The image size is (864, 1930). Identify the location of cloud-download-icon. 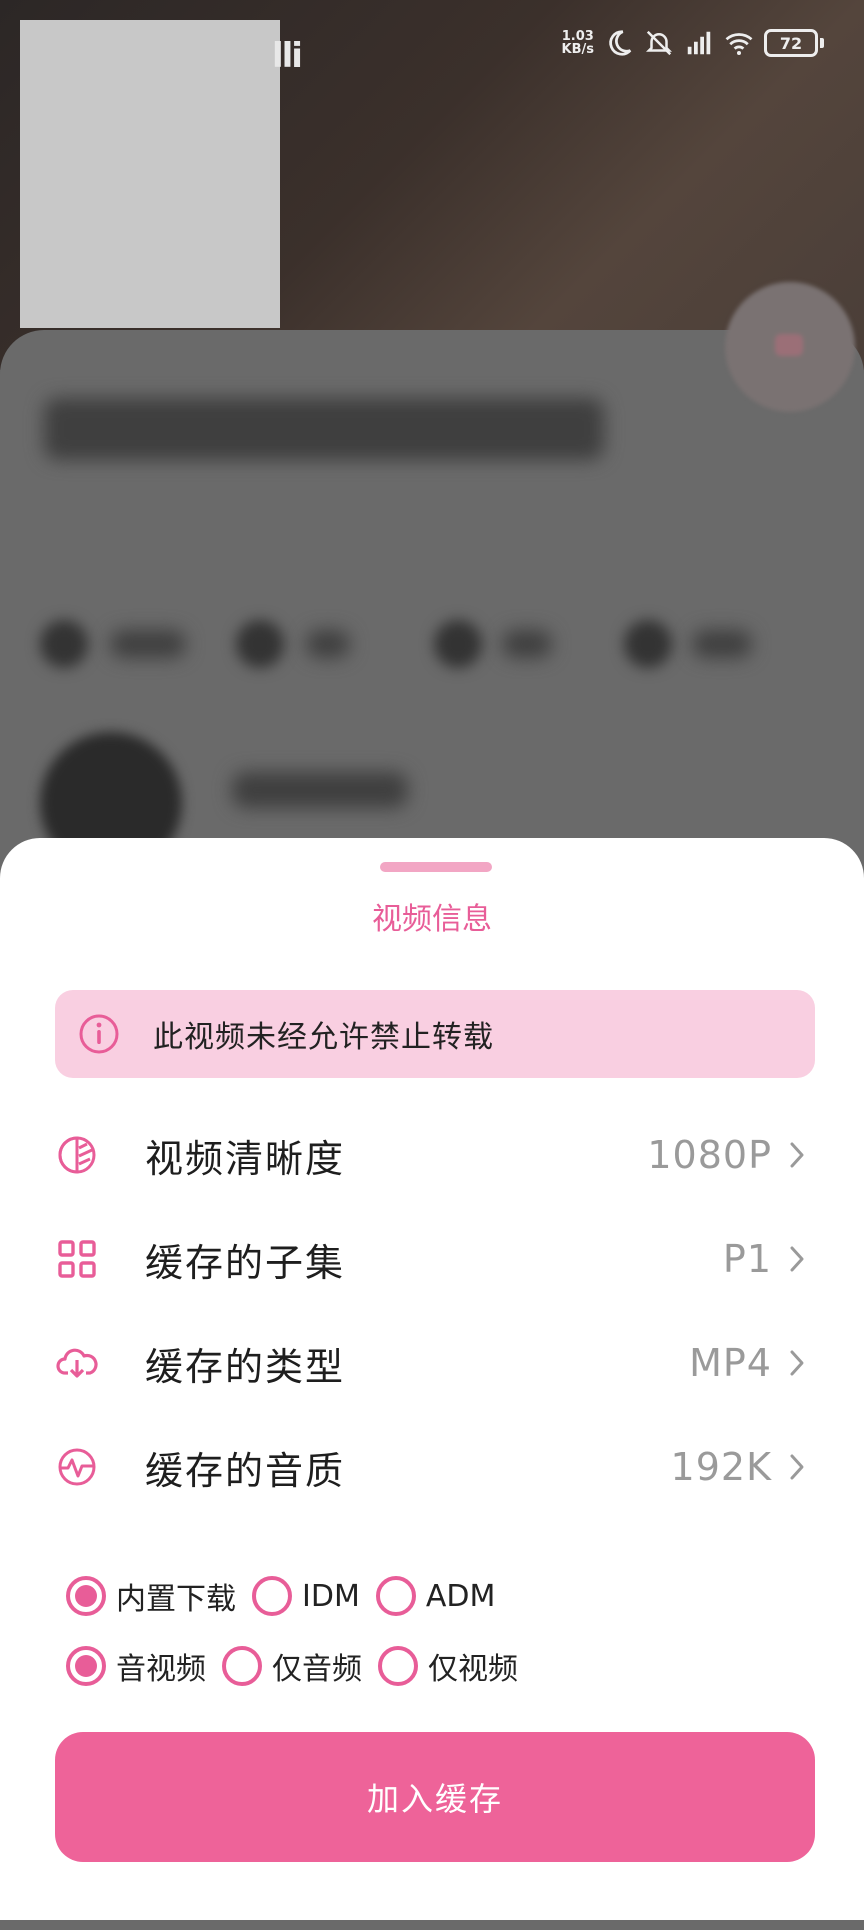
(77, 1363).